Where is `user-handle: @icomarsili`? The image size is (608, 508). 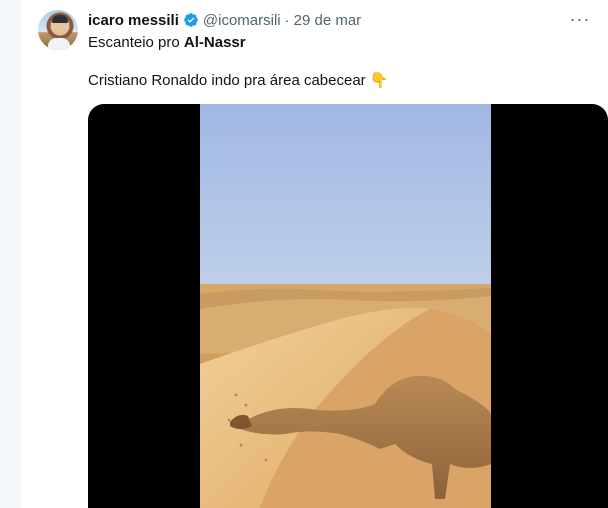
user-handle: @icomarsili is located at coordinates (242, 20).